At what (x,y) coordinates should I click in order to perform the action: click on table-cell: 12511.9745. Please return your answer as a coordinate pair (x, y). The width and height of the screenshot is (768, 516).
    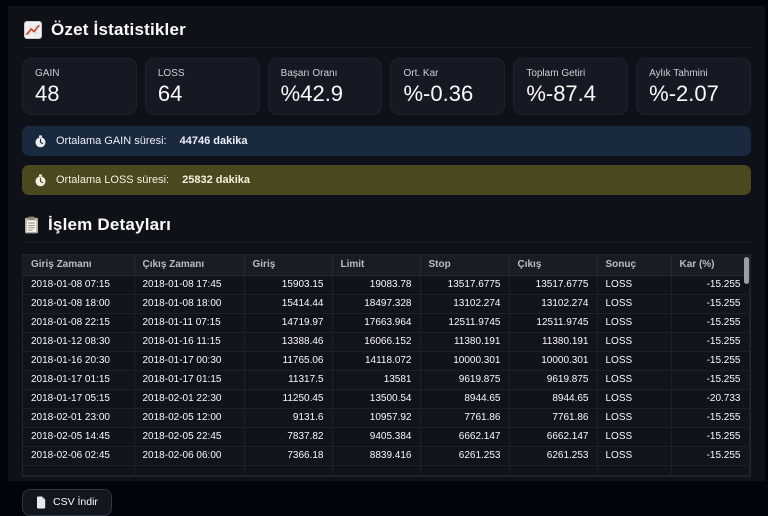
    Looking at the image, I should click on (553, 322).